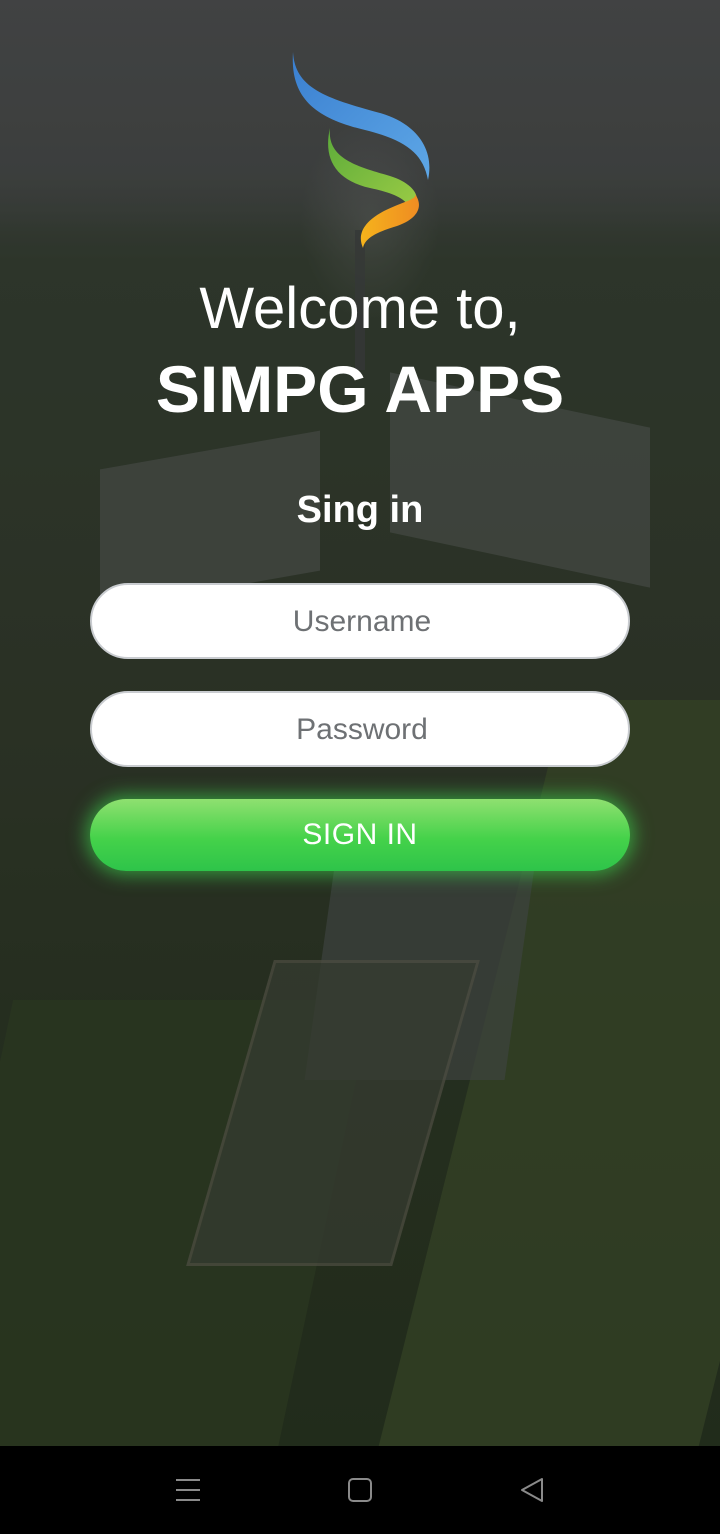 The height and width of the screenshot is (1534, 720). I want to click on password-field-container, so click(361, 729).